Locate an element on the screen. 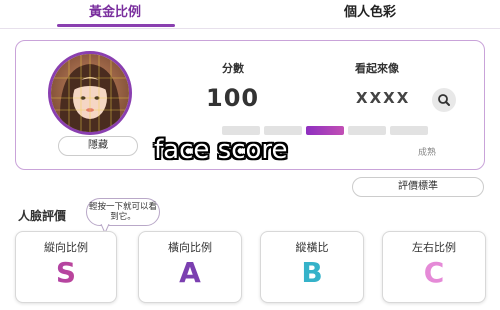 Image resolution: width=500 pixels, height=310 pixels. score-value: 100 is located at coordinates (233, 98).